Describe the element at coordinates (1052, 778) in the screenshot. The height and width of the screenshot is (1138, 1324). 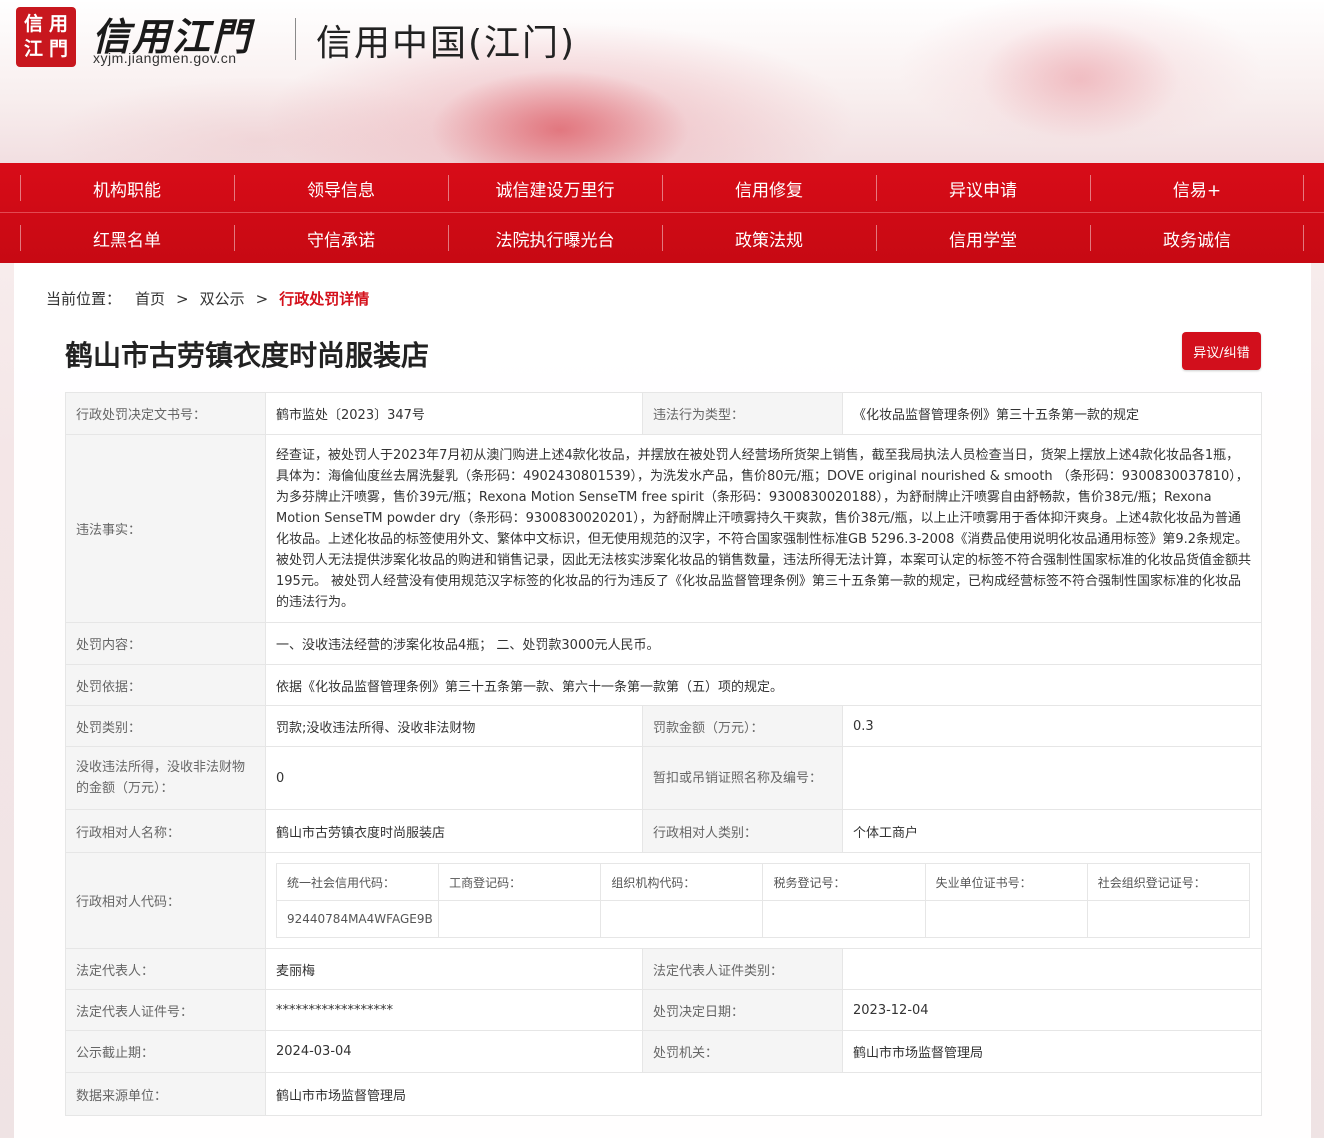
I see `license-info` at that location.